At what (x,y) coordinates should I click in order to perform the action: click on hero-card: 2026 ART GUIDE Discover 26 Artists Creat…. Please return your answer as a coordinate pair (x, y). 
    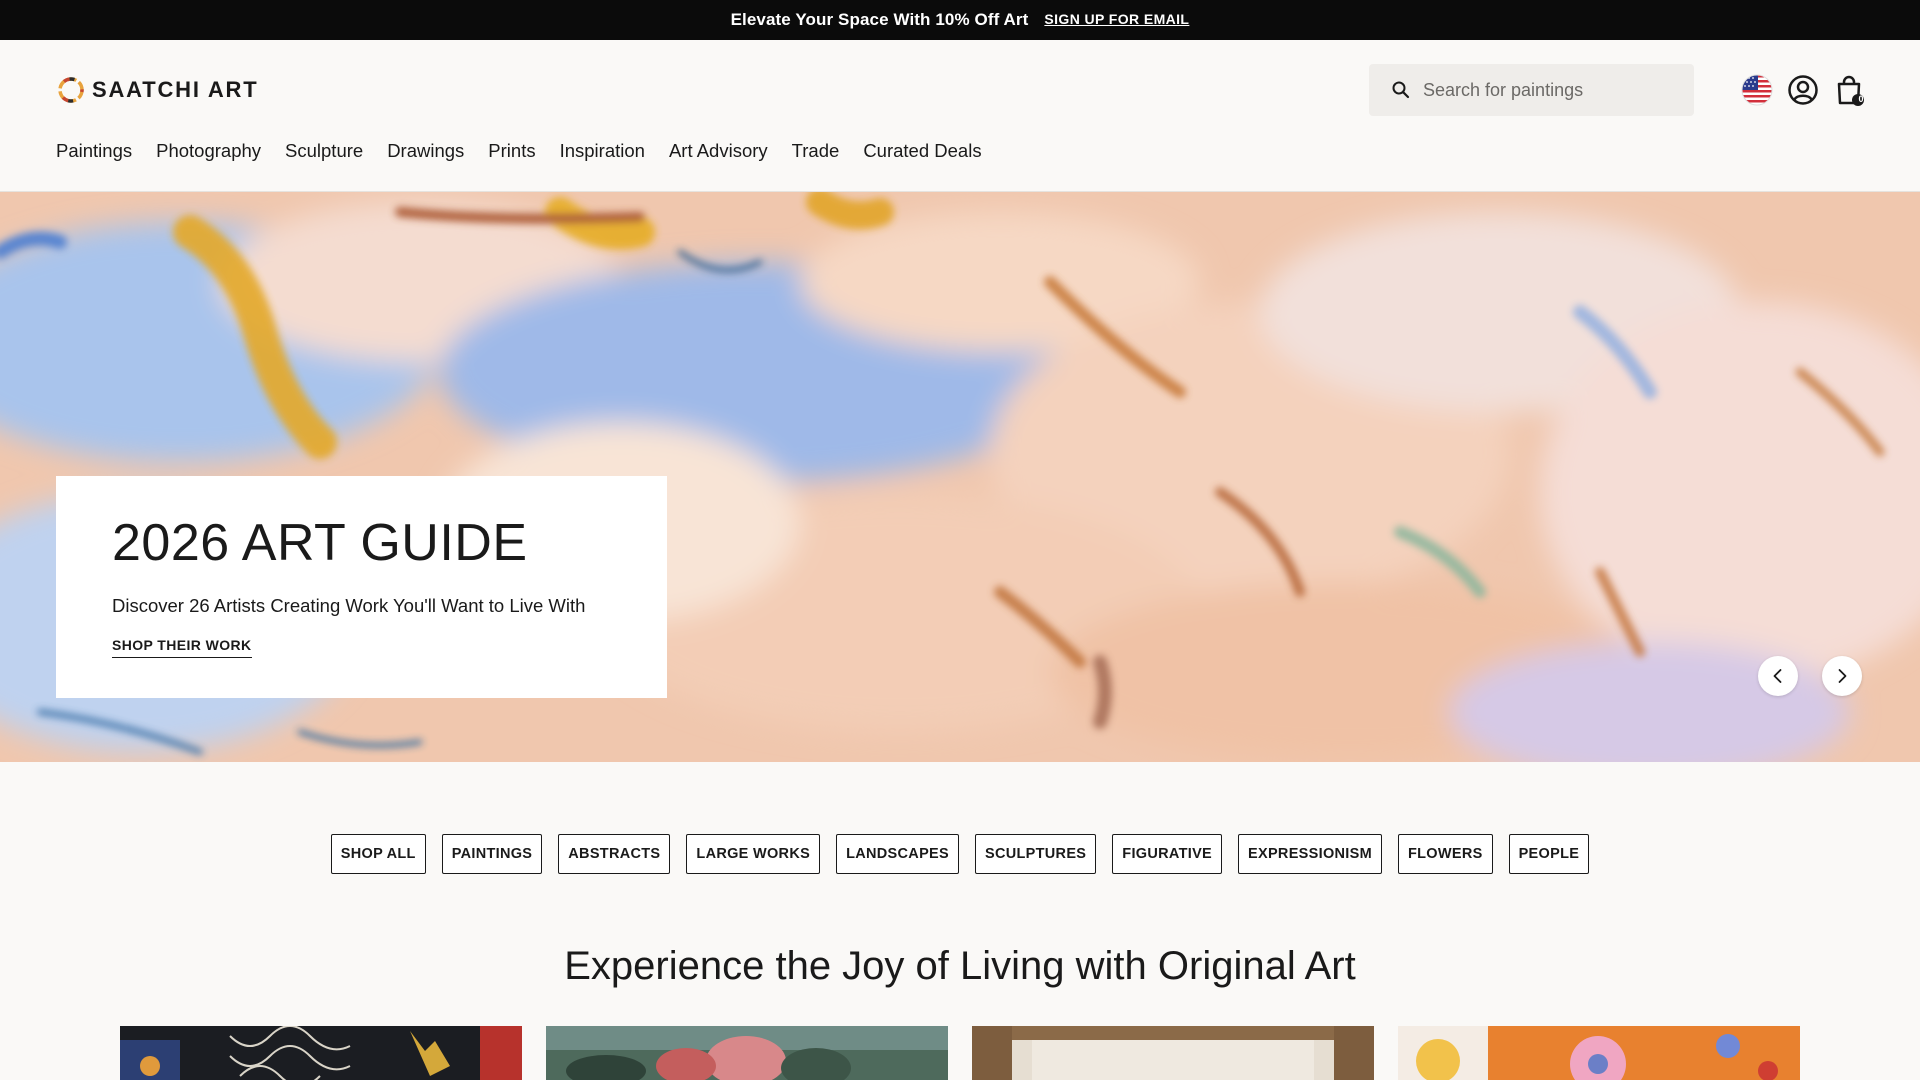
    Looking at the image, I should click on (361, 587).